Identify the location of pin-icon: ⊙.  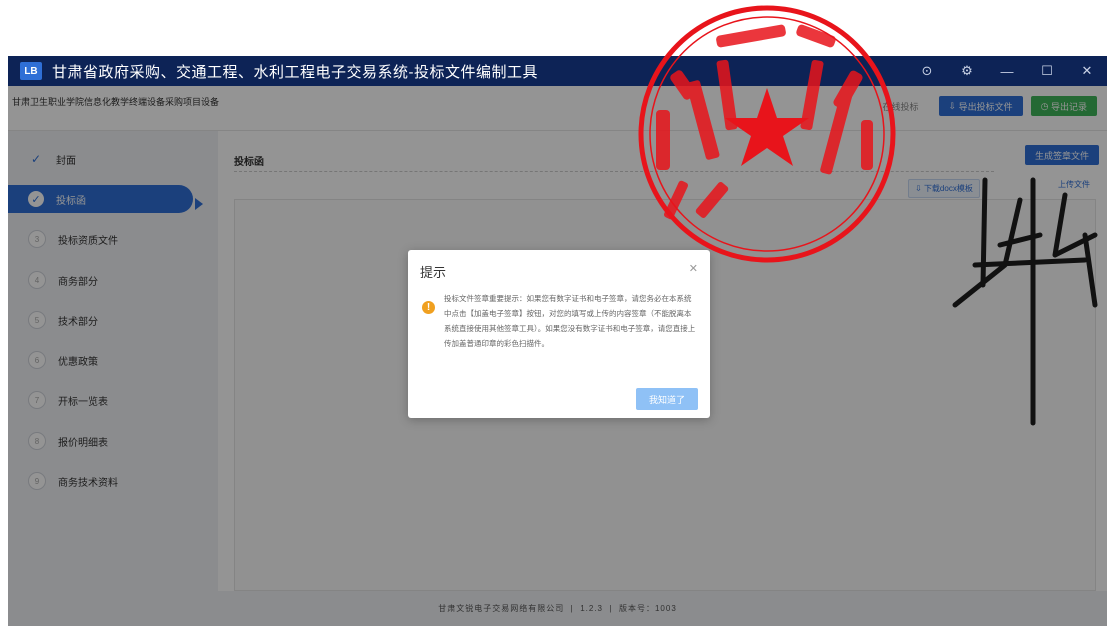
(927, 71).